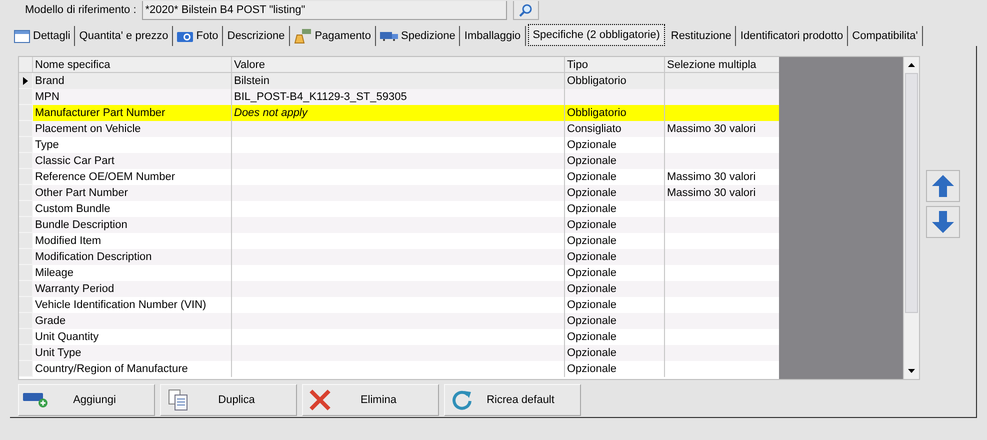 Image resolution: width=987 pixels, height=440 pixels. What do you see at coordinates (43, 36) in the screenshot?
I see `tab: Dettagli` at bounding box center [43, 36].